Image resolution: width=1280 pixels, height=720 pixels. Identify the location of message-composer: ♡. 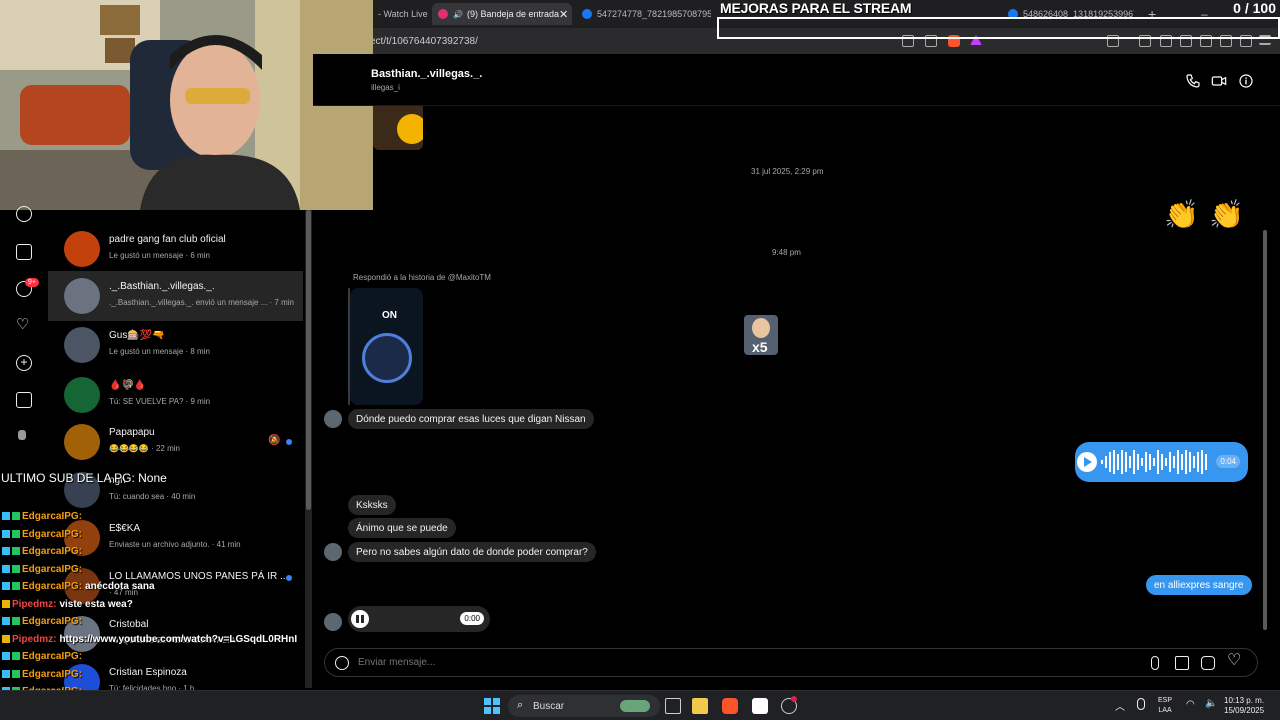
(791, 662).